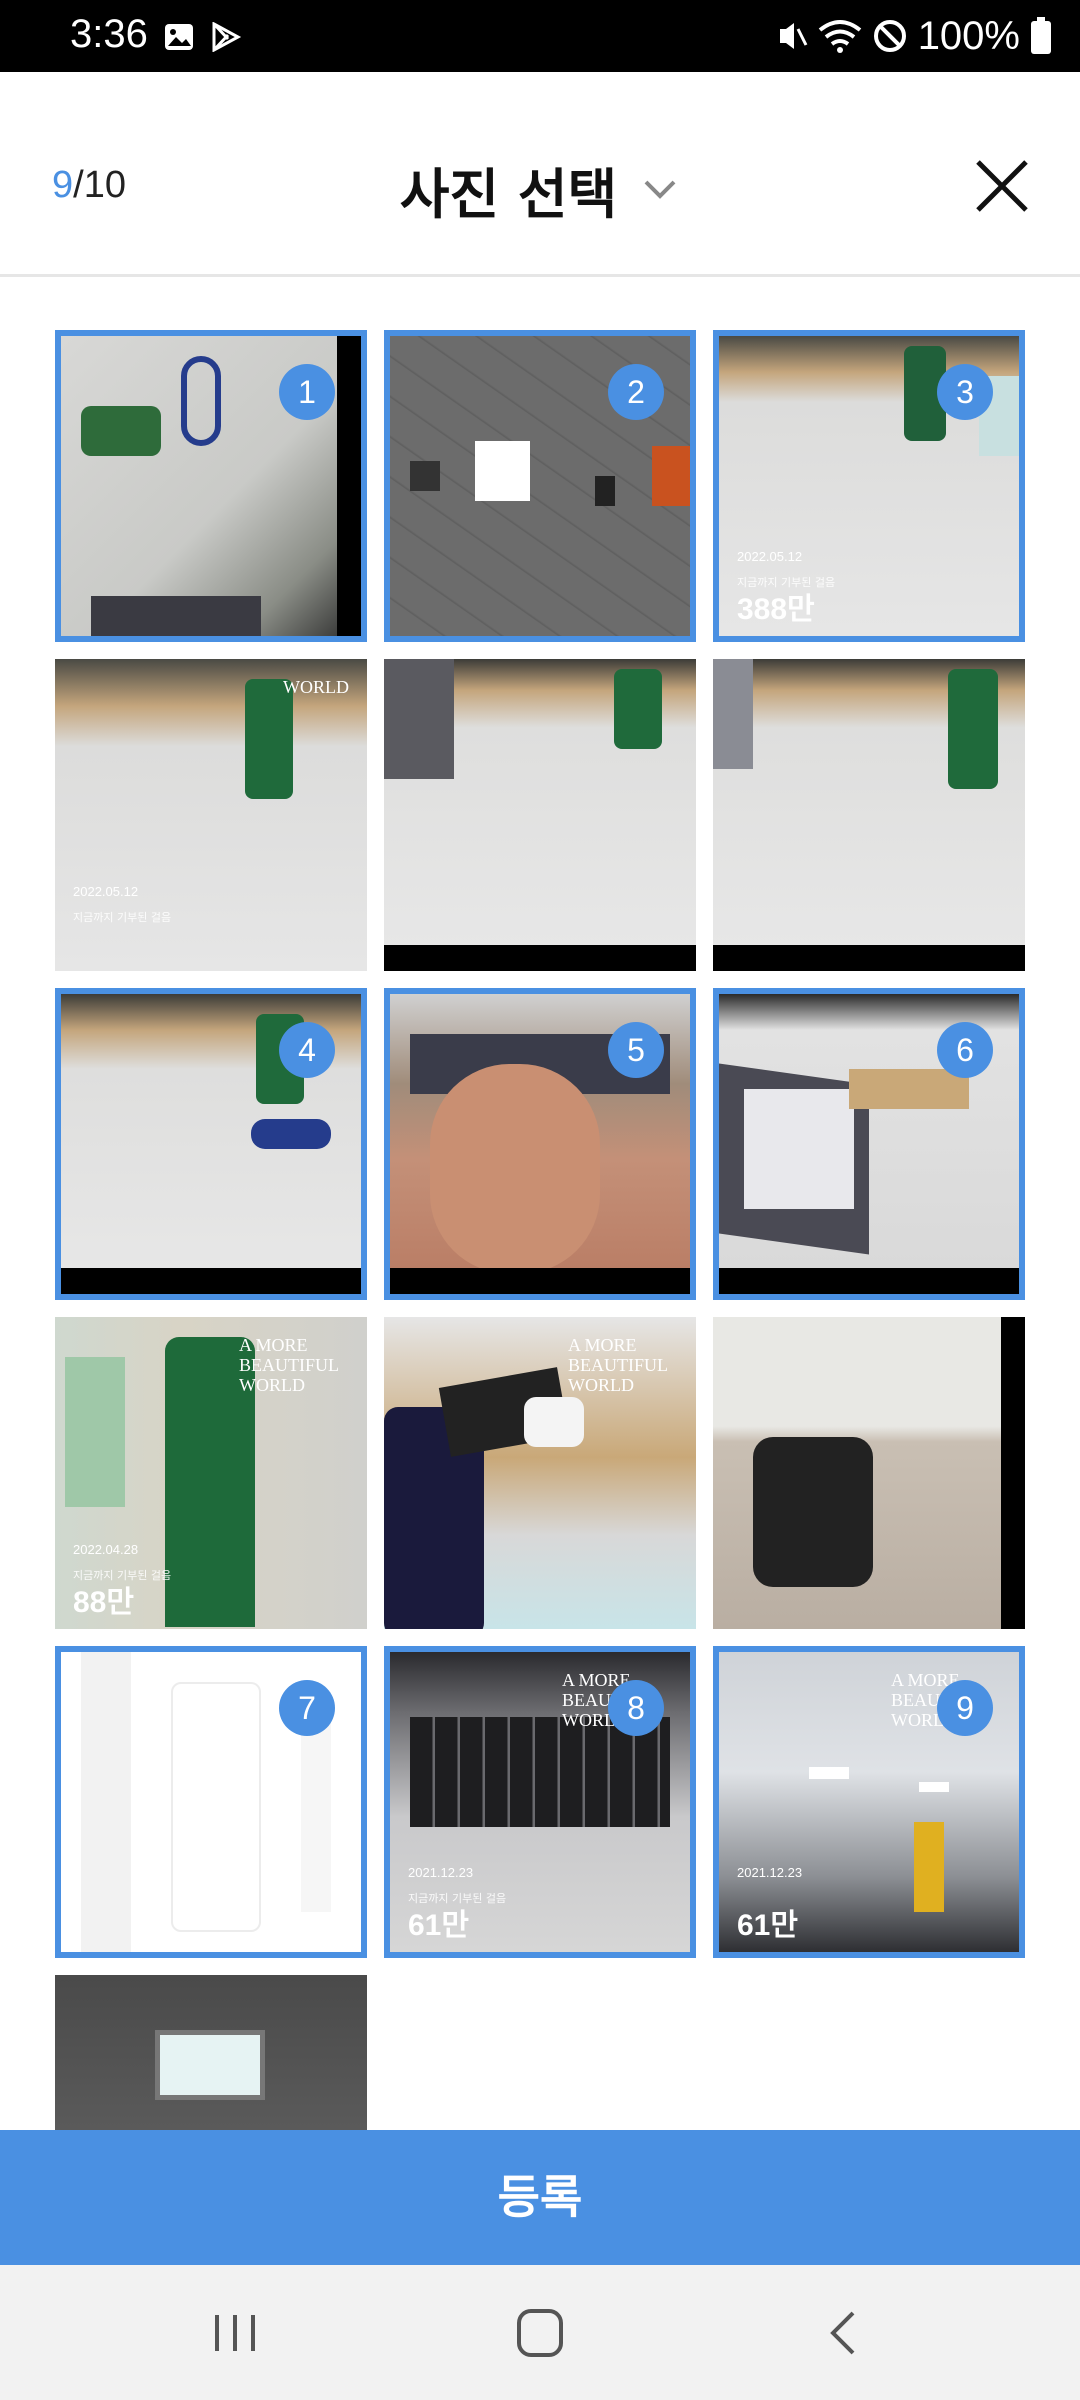 The height and width of the screenshot is (2400, 1080). Describe the element at coordinates (540, 36) in the screenshot. I see `status-bar: 3:36 100%` at that location.